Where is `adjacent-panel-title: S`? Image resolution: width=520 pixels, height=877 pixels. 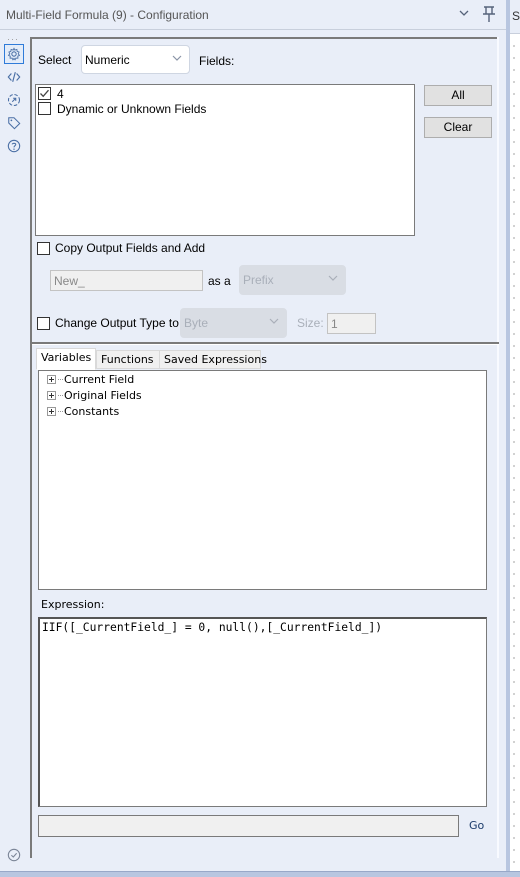
adjacent-panel-title: S is located at coordinates (516, 16).